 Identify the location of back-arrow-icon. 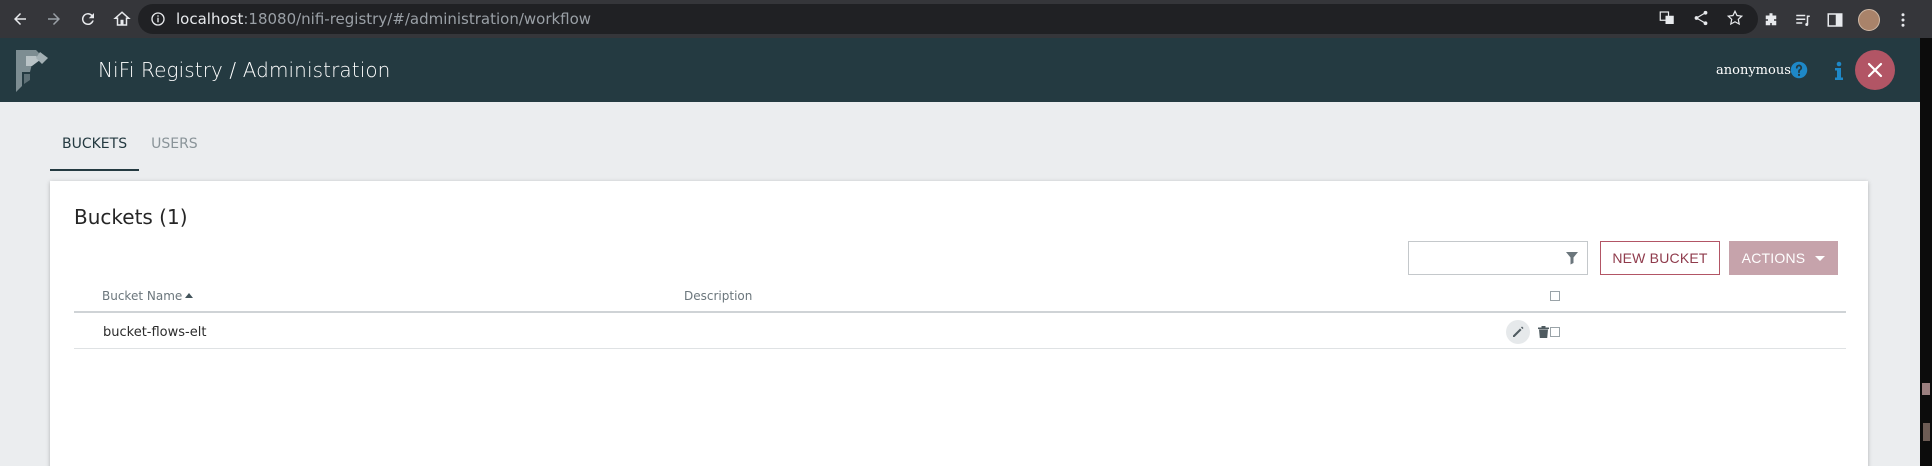
(20, 19).